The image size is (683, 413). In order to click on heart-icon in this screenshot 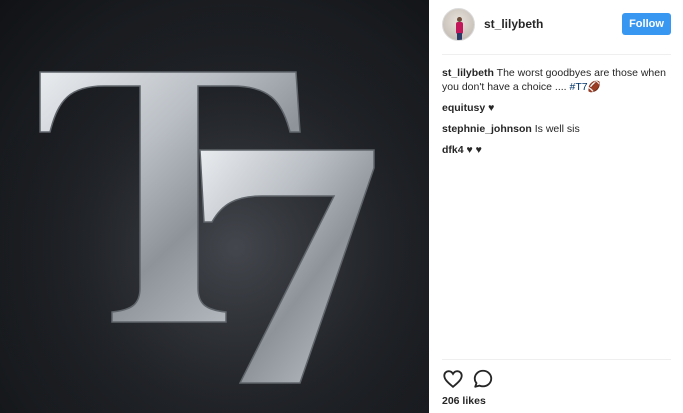, I will do `click(453, 379)`.